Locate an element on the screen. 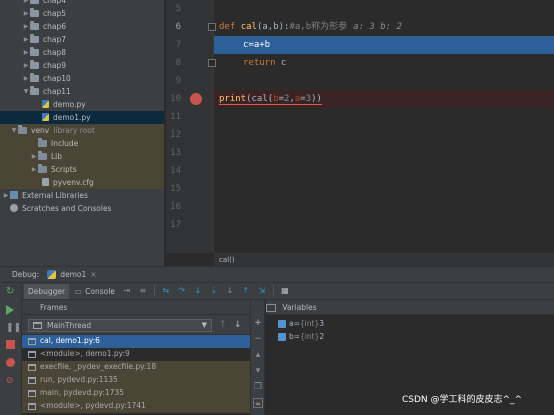 The width and height of the screenshot is (554, 415). rerun-icon: ↻ is located at coordinates (11, 292).